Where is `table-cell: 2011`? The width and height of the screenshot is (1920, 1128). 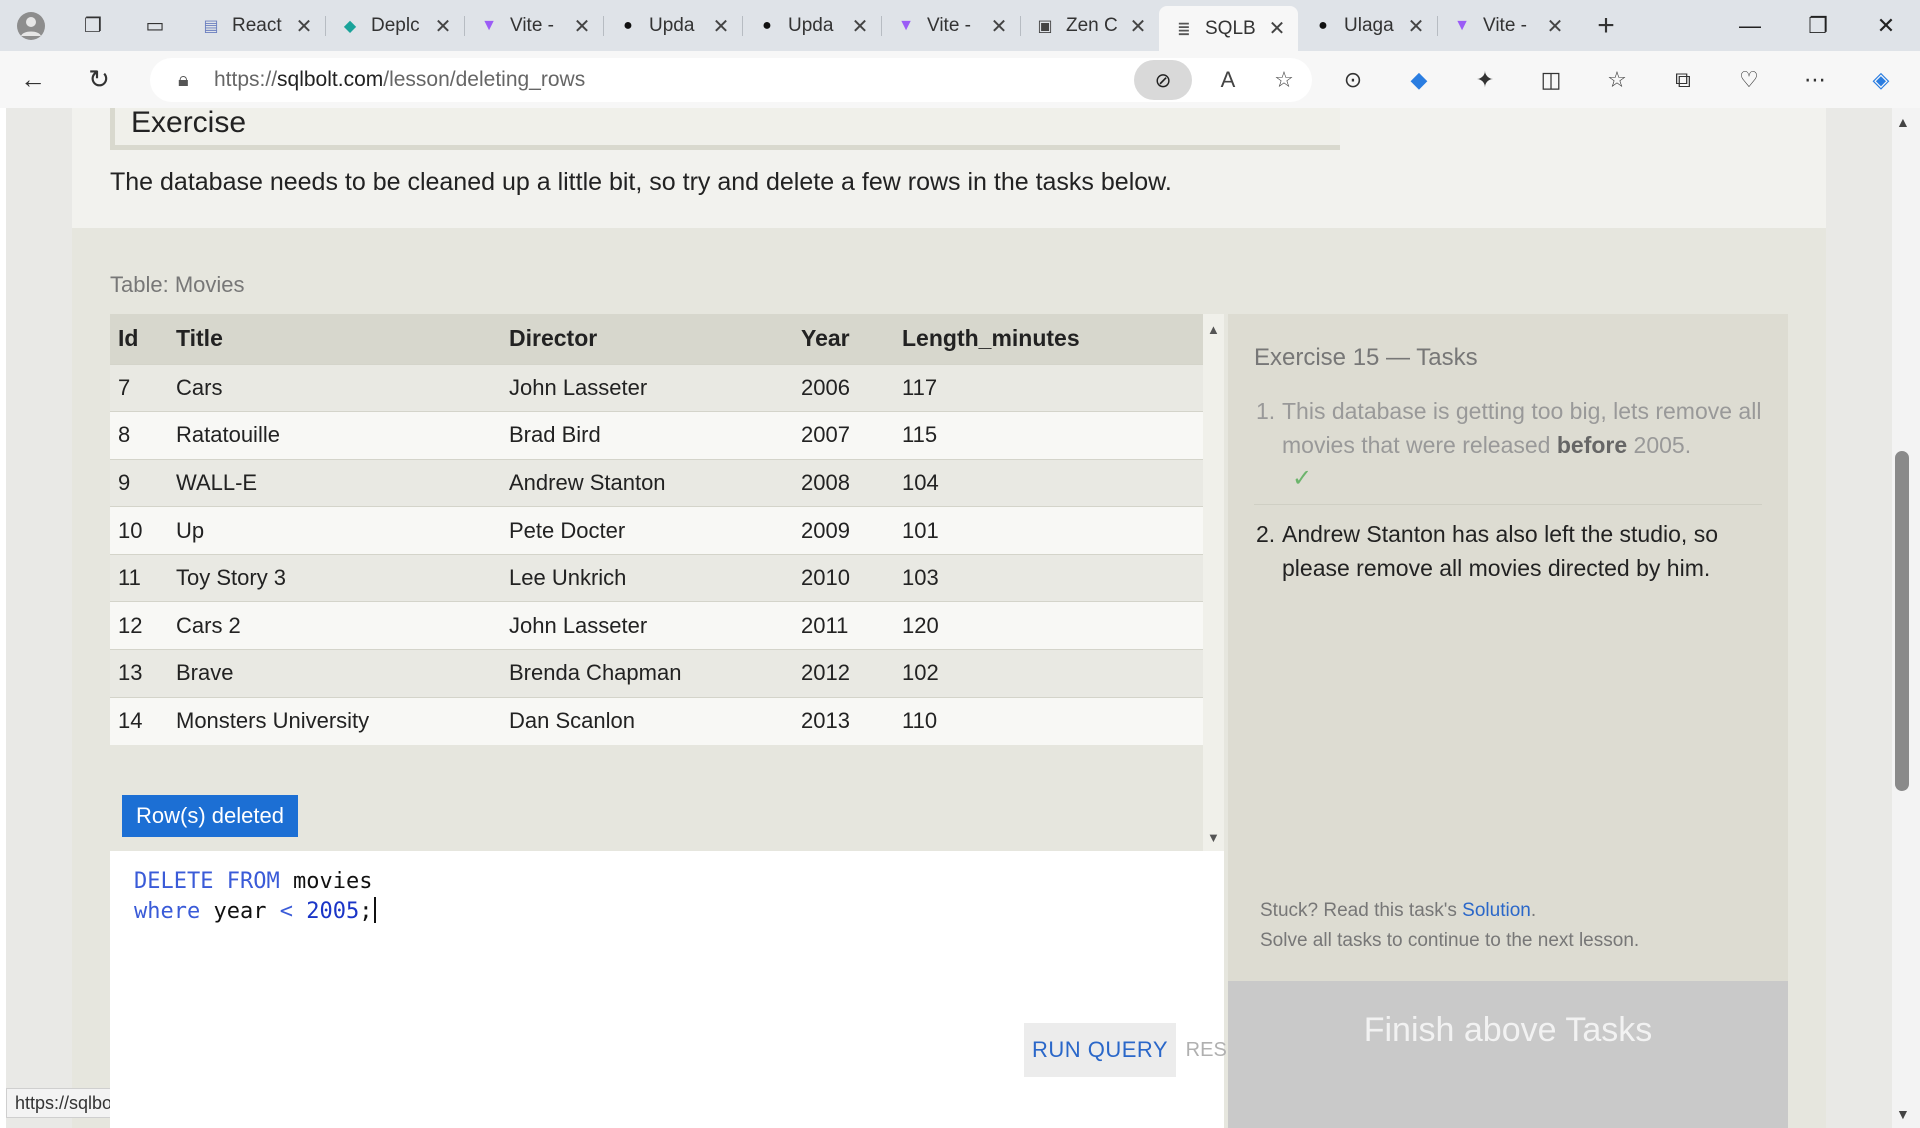 table-cell: 2011 is located at coordinates (851, 625).